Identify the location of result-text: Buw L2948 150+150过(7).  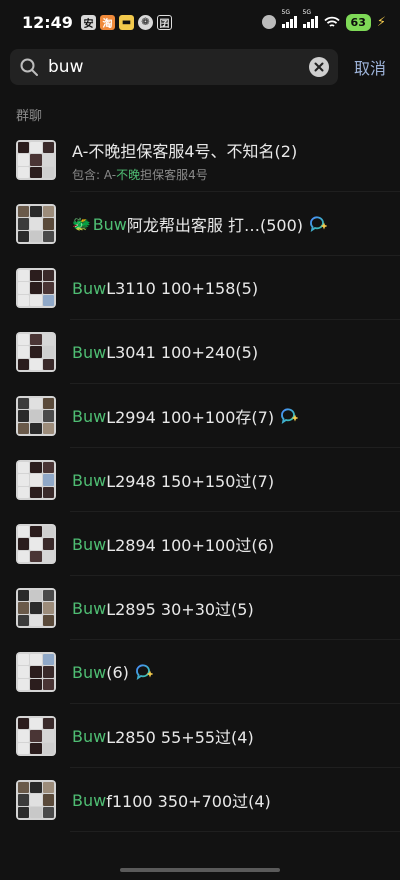
(173, 480).